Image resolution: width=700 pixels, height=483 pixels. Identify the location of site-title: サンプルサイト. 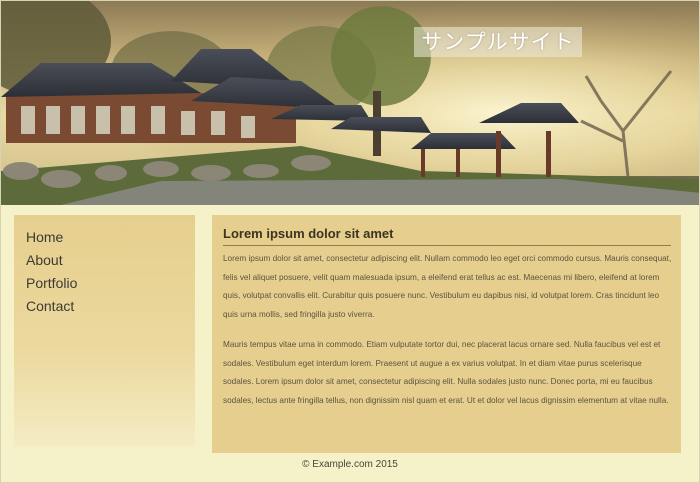
(498, 42).